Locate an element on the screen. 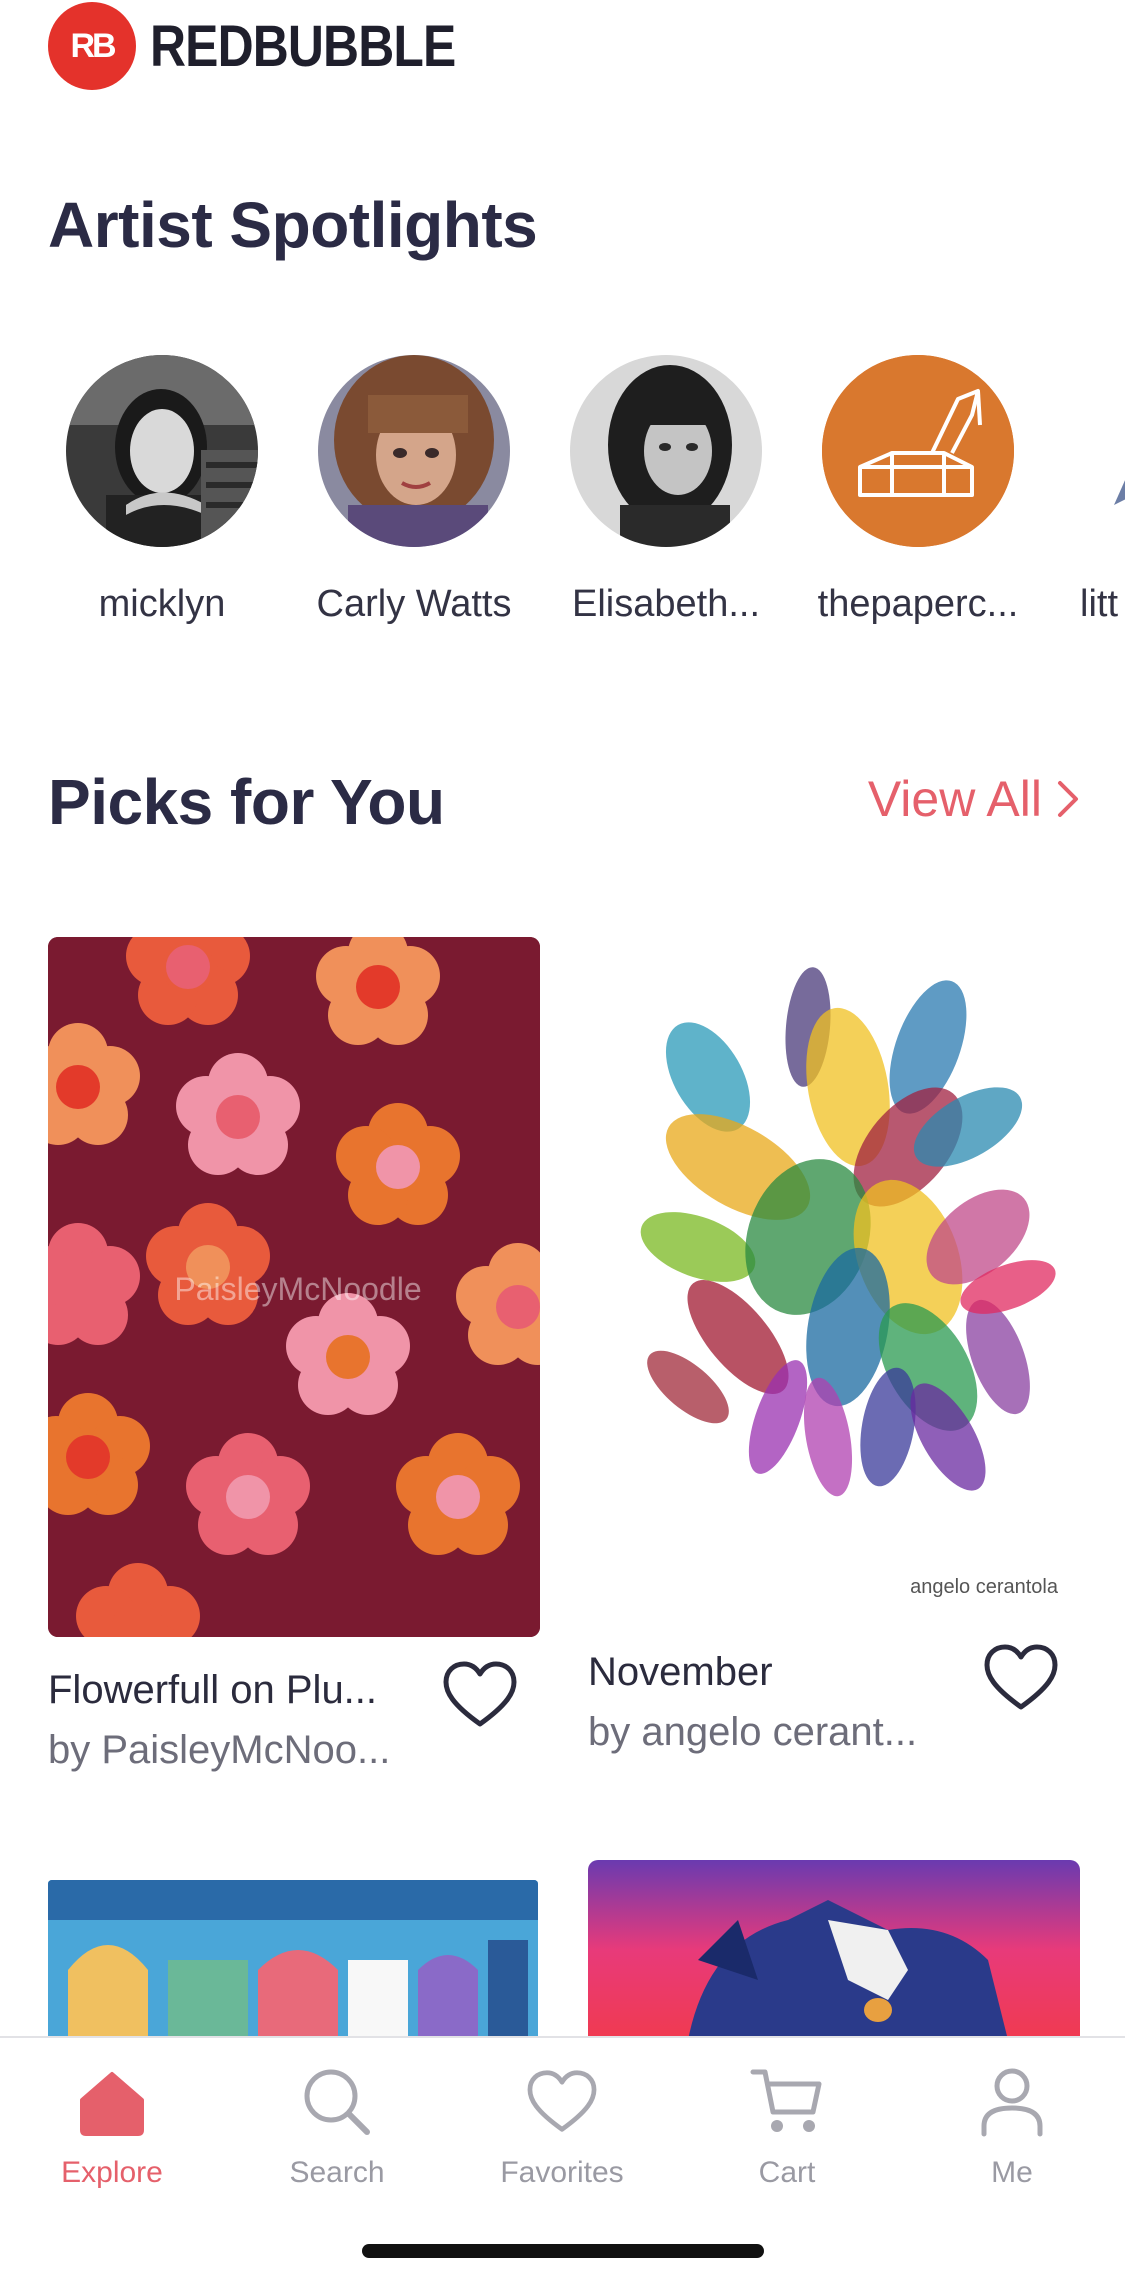 The height and width of the screenshot is (2284, 1125). product-image-november: angelo cerantola is located at coordinates (834, 1277).